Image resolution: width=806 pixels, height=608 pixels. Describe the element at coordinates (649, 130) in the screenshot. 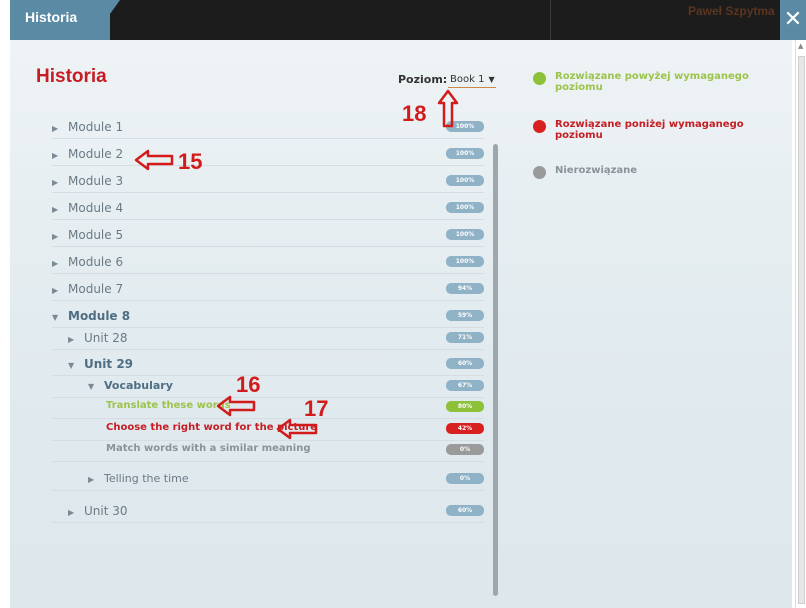

I see `legend-label: Rozwiązane poniżej wymaganego poziomu` at that location.